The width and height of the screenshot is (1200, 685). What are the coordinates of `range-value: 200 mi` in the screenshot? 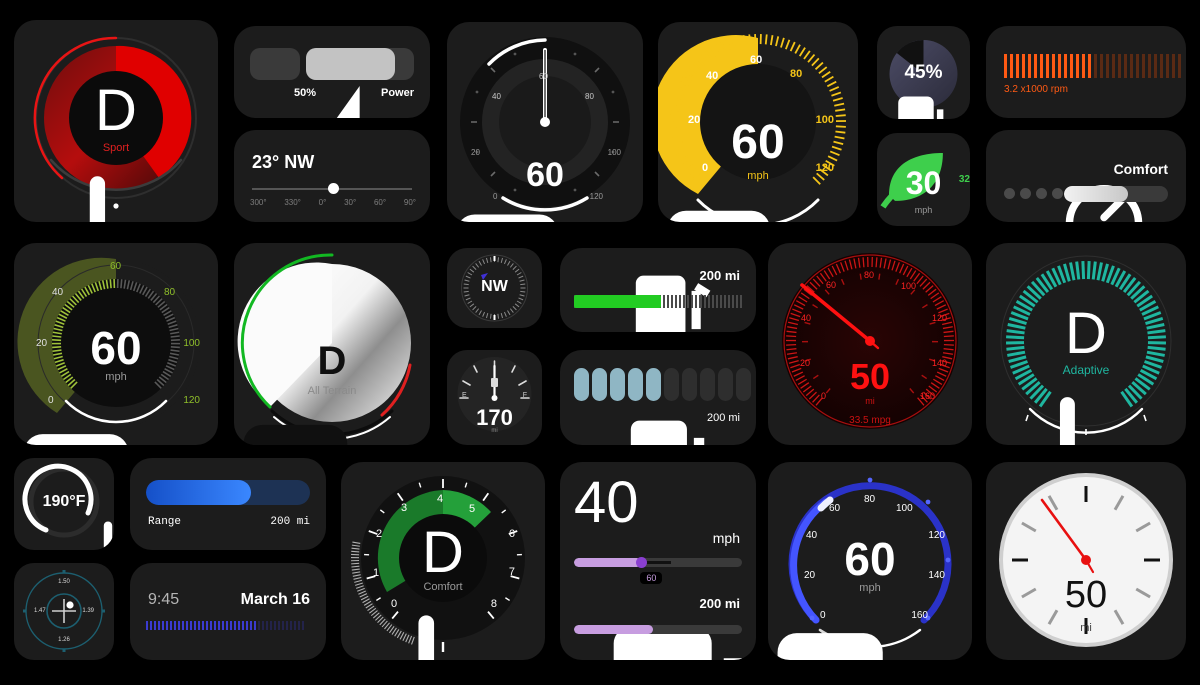 It's located at (290, 522).